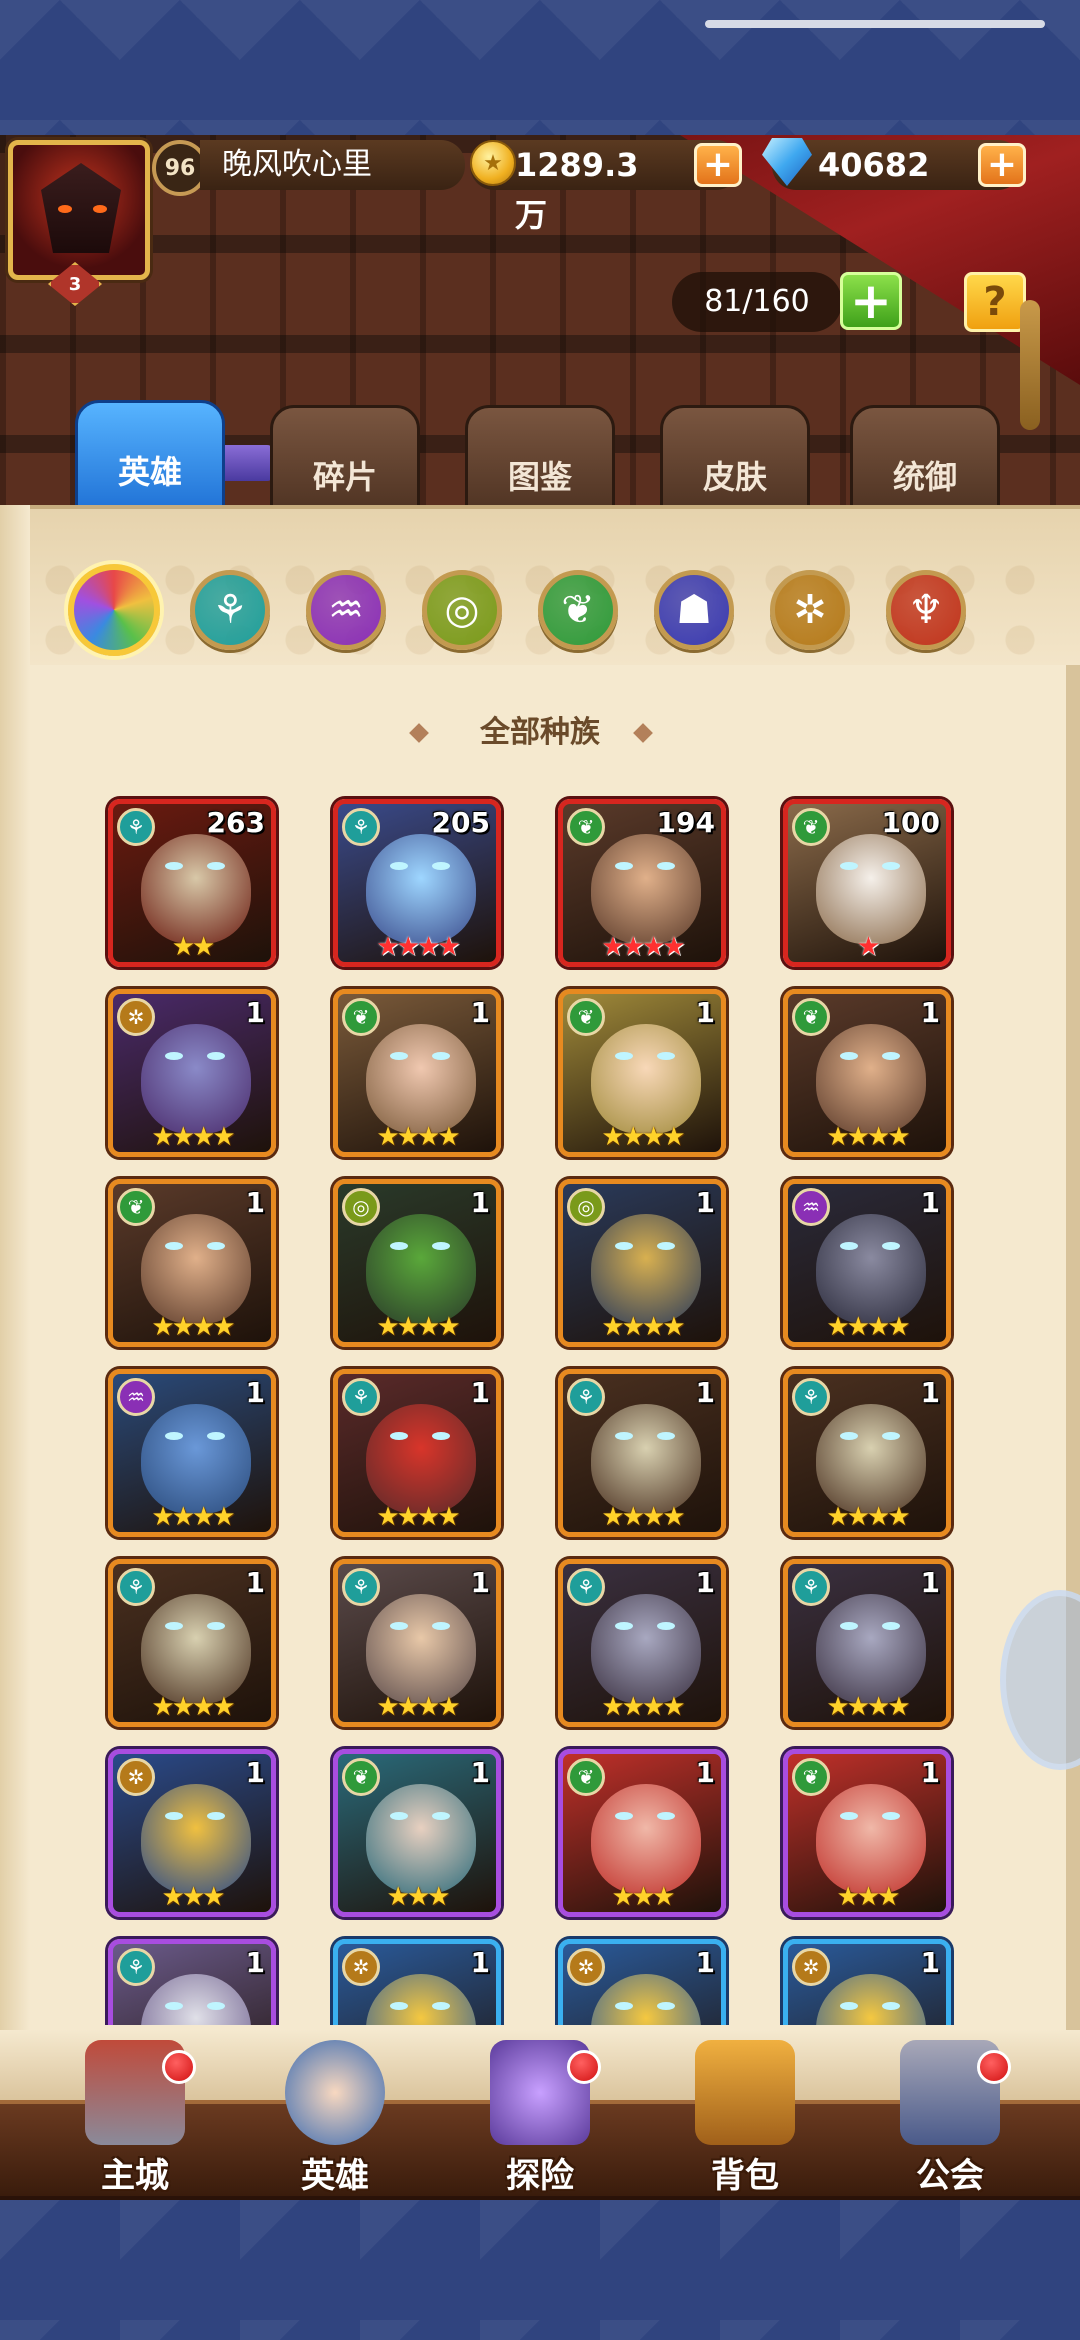 The height and width of the screenshot is (2340, 1080). What do you see at coordinates (540, 2120) in the screenshot?
I see `nav-portal: 探险` at bounding box center [540, 2120].